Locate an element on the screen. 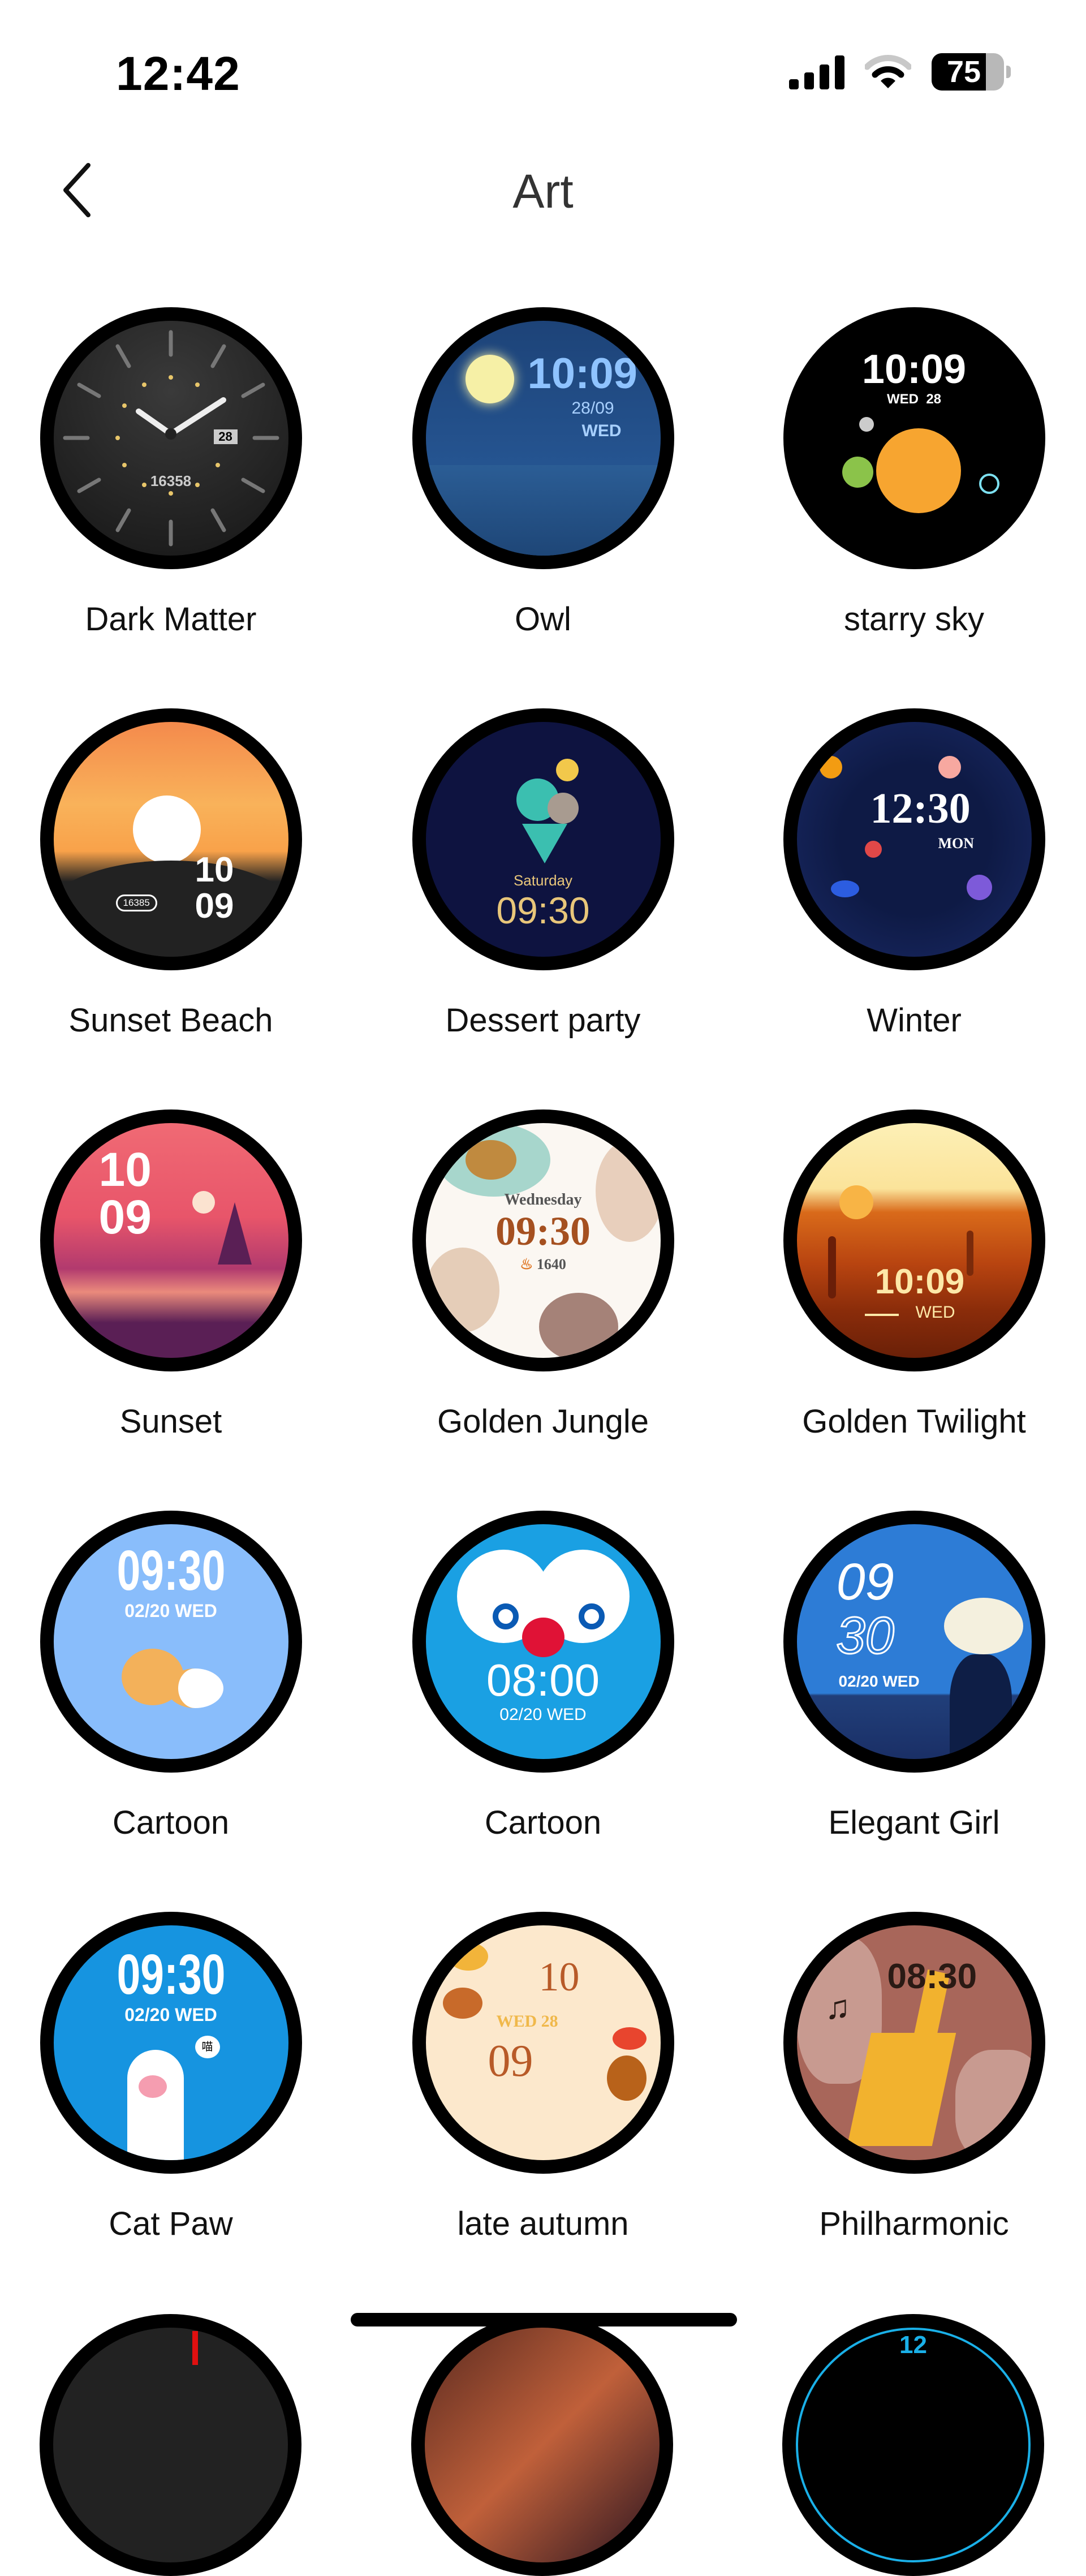 The width and height of the screenshot is (1086, 2576). face-time-hour: 10 is located at coordinates (559, 1976).